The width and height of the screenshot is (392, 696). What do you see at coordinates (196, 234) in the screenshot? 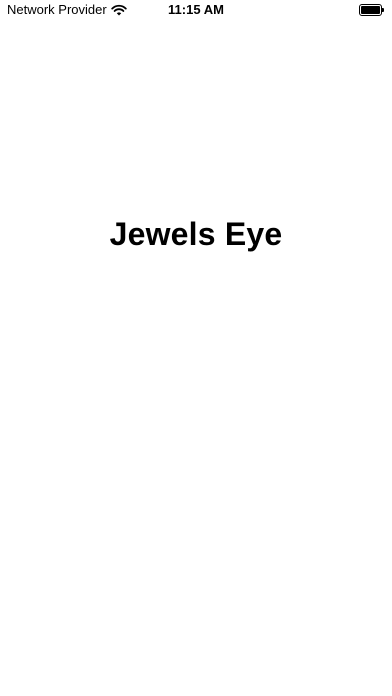
I see `app-title: Jewels Eye` at bounding box center [196, 234].